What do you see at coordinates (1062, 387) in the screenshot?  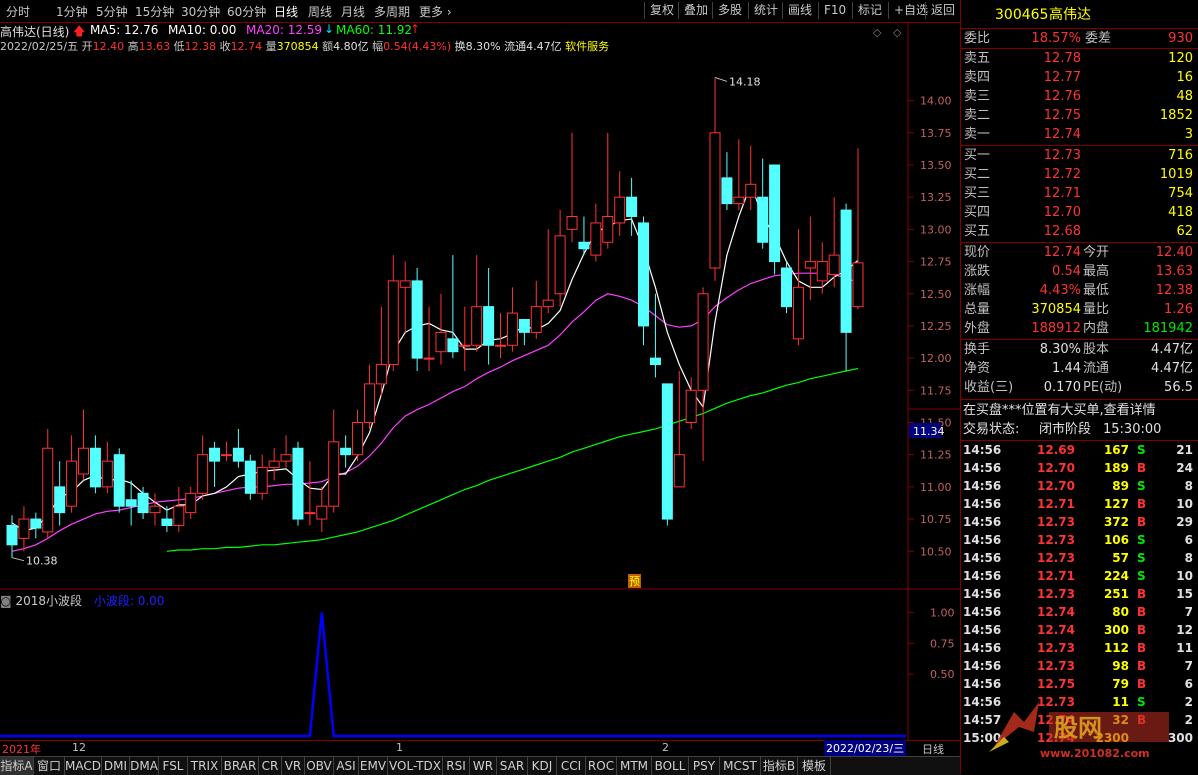 I see `stat-value: 0.170` at bounding box center [1062, 387].